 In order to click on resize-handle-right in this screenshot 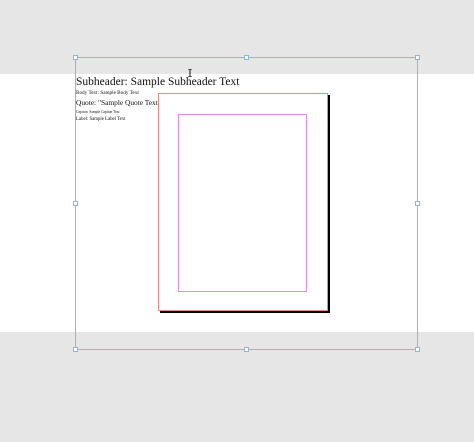, I will do `click(417, 203)`.